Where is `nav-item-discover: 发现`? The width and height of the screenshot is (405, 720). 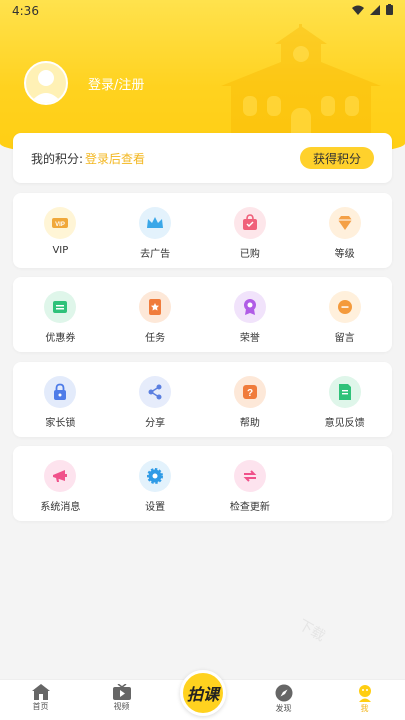
nav-item-discover: 发现 is located at coordinates (283, 700).